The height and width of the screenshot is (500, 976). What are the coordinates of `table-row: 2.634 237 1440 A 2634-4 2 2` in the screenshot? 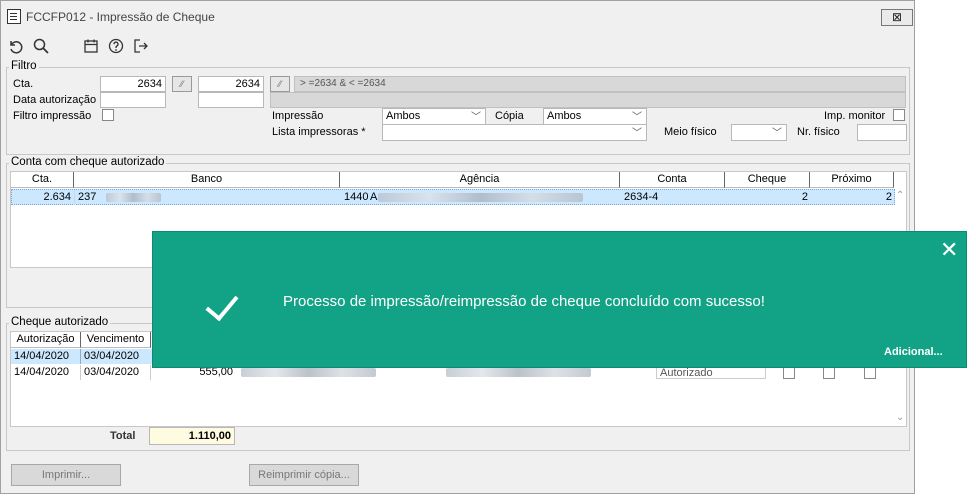 It's located at (453, 197).